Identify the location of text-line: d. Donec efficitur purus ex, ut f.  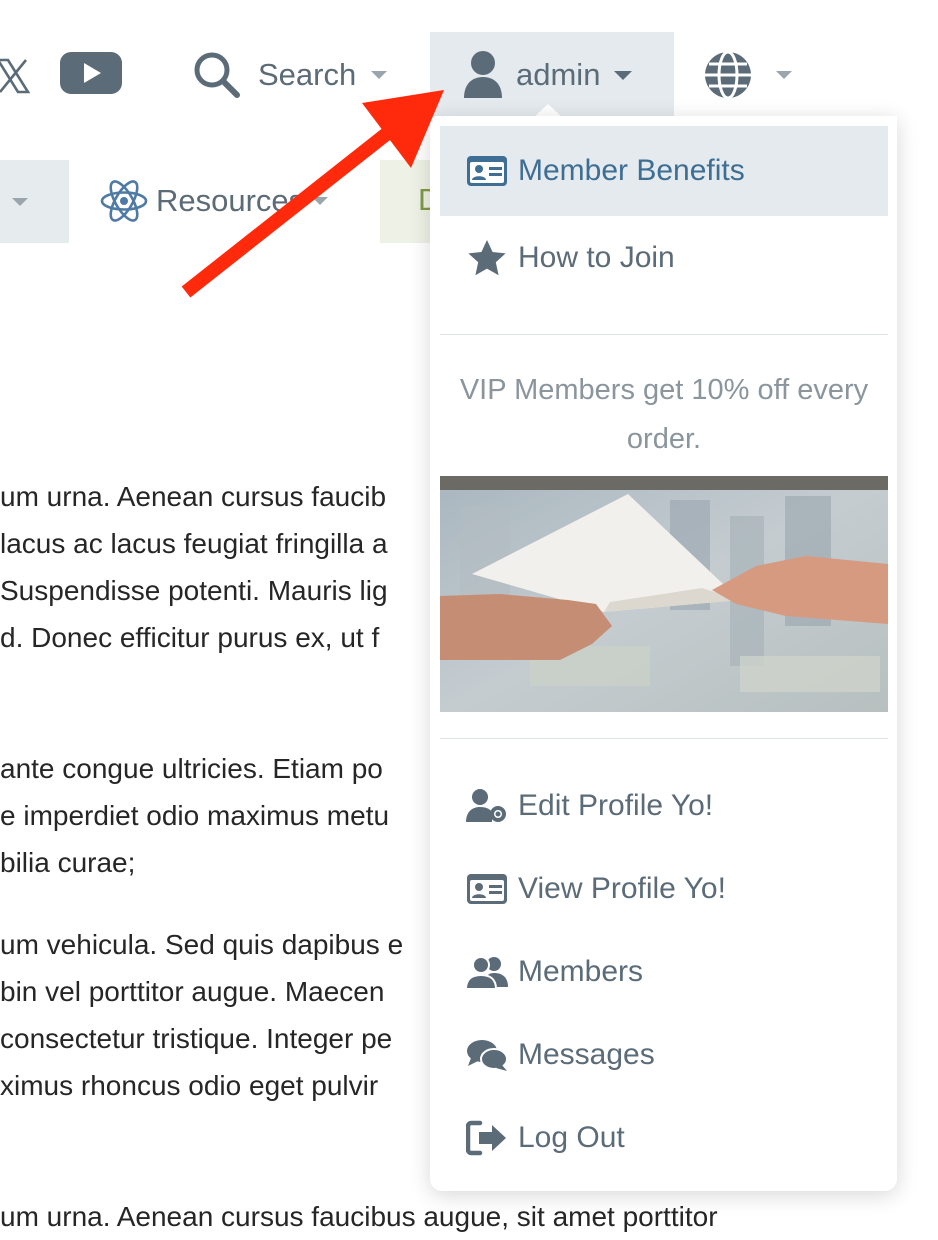
(190, 637).